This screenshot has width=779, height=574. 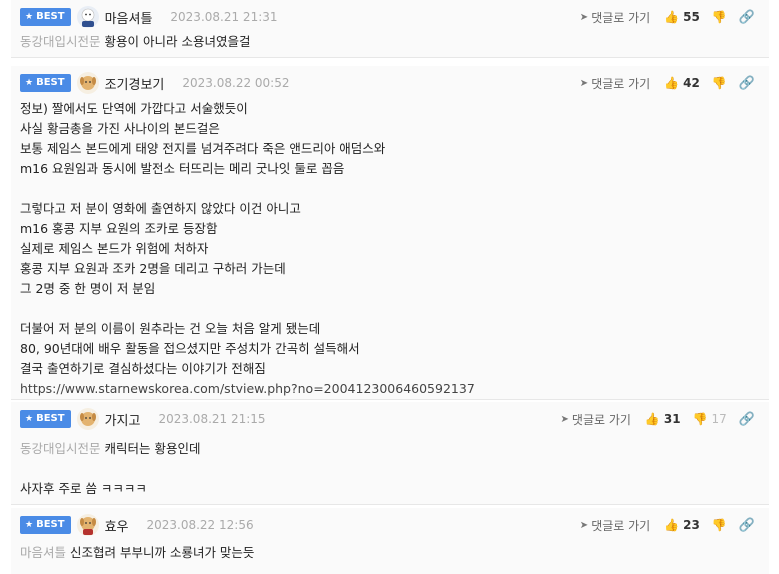 I want to click on comment-author: 효우, so click(x=117, y=525).